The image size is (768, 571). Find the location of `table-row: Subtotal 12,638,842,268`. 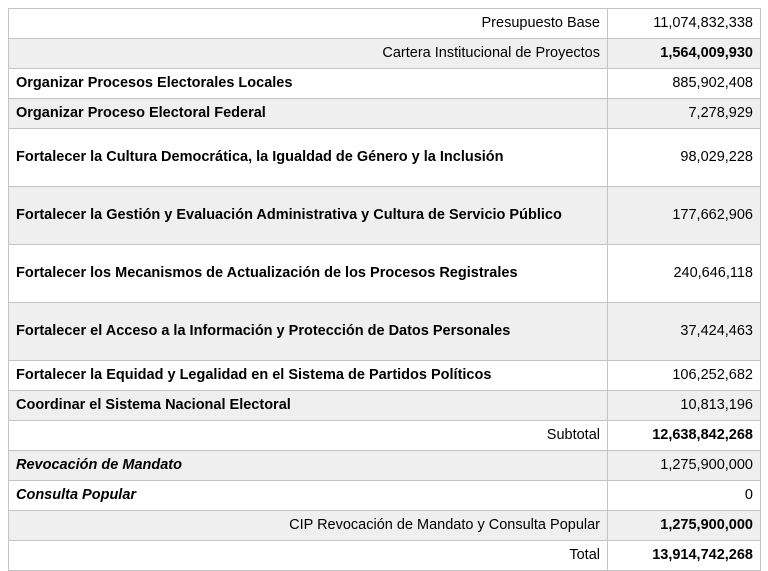

table-row: Subtotal 12,638,842,268 is located at coordinates (384, 435).